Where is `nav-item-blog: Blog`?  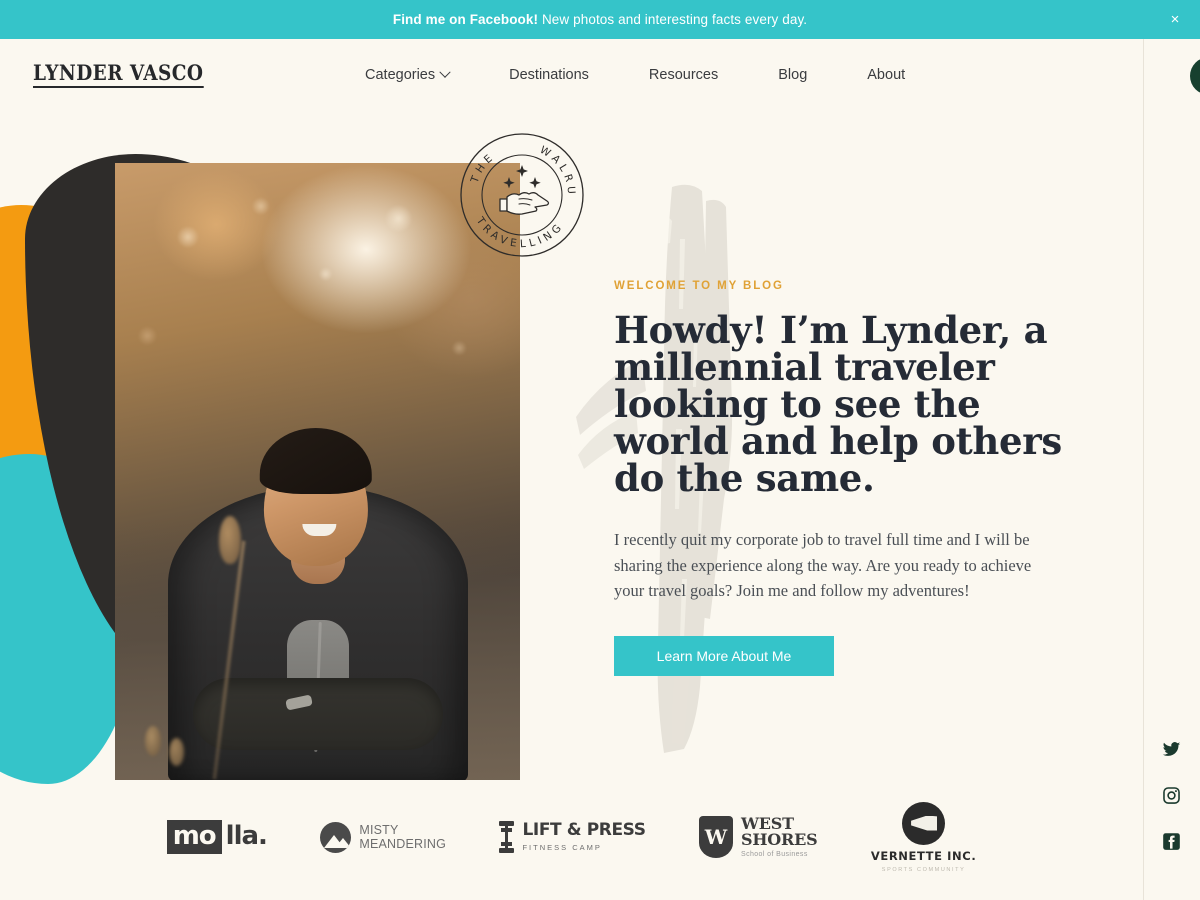
nav-item-blog: Blog is located at coordinates (792, 75).